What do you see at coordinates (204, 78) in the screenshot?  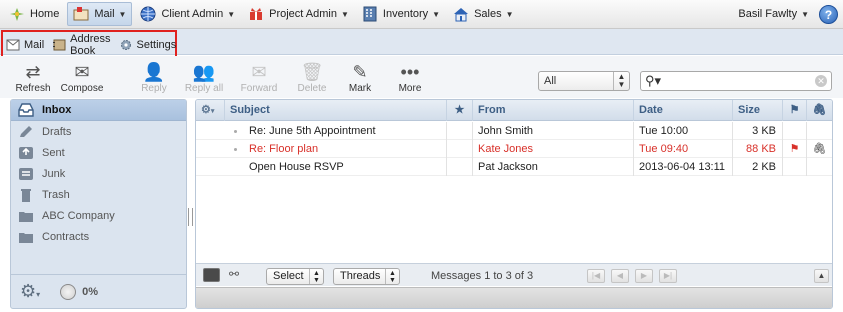 I see `reply-all-button: 👥 Reply all` at bounding box center [204, 78].